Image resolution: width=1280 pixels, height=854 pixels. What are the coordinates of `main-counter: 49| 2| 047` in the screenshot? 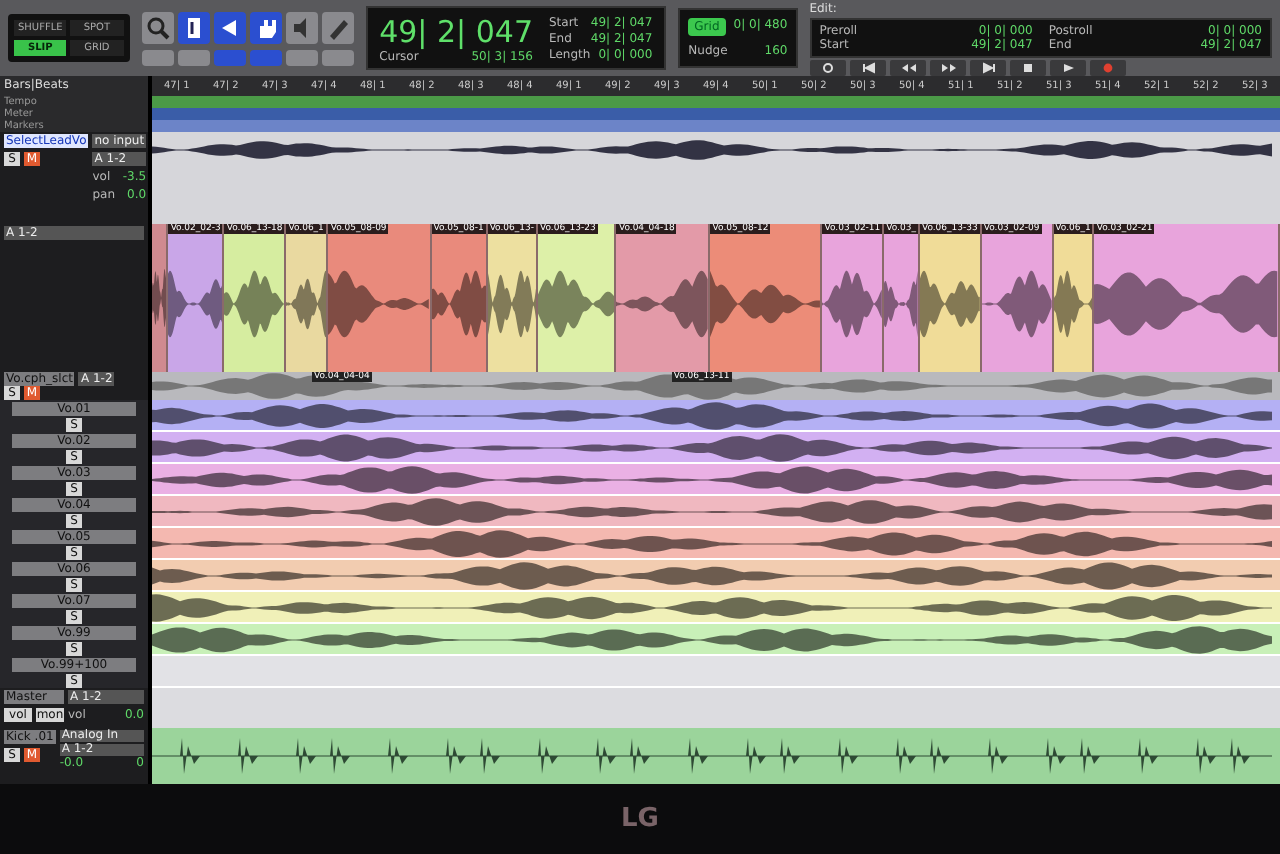 It's located at (456, 32).